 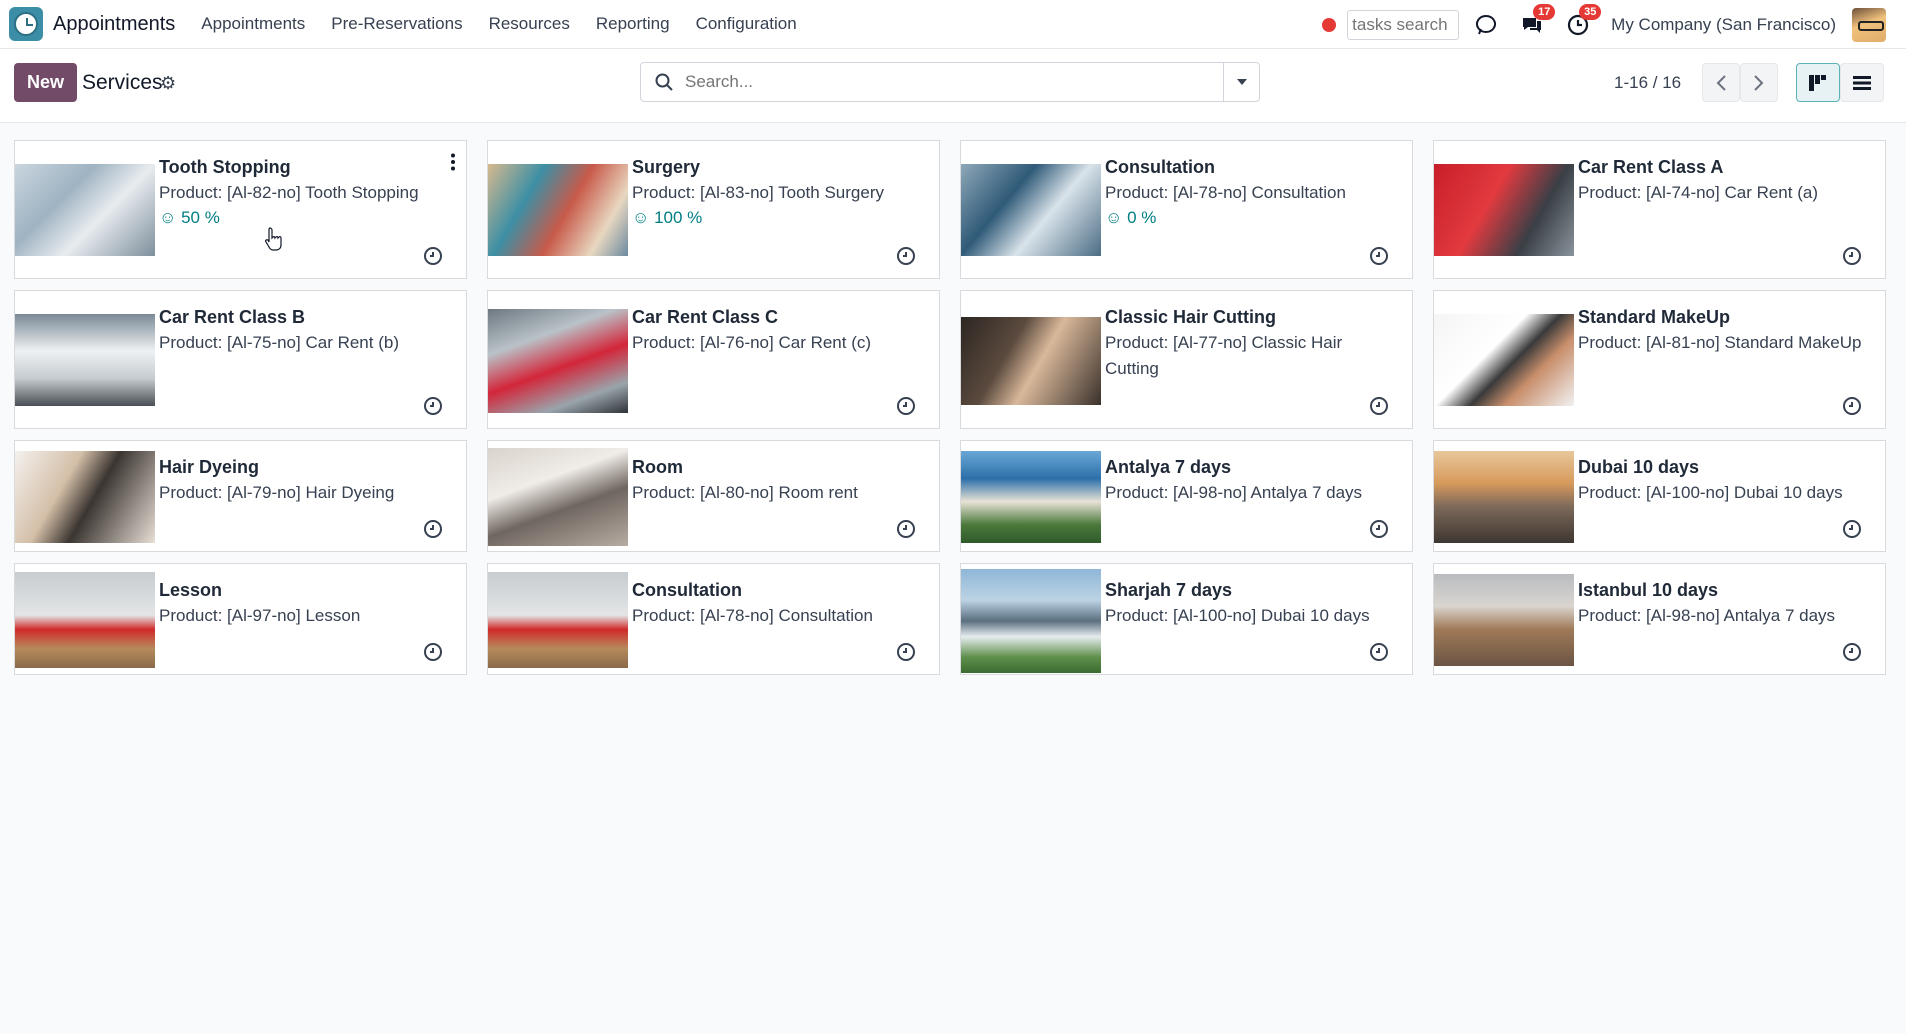 What do you see at coordinates (209, 467) in the screenshot?
I see `card-title: Hair Dyeing` at bounding box center [209, 467].